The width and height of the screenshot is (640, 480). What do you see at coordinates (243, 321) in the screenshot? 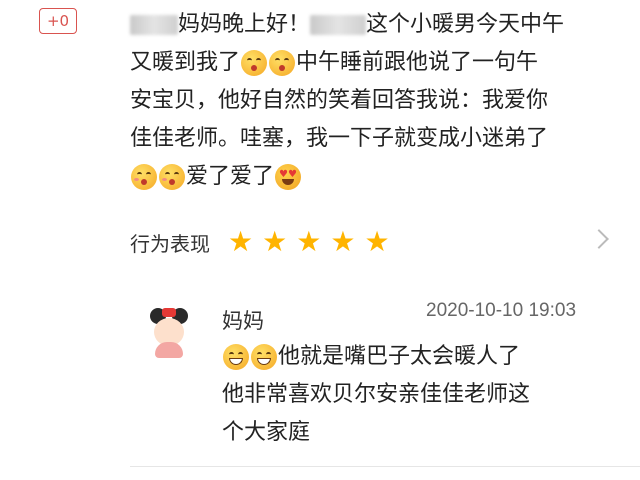
I see `reply-author-name: 妈妈` at bounding box center [243, 321].